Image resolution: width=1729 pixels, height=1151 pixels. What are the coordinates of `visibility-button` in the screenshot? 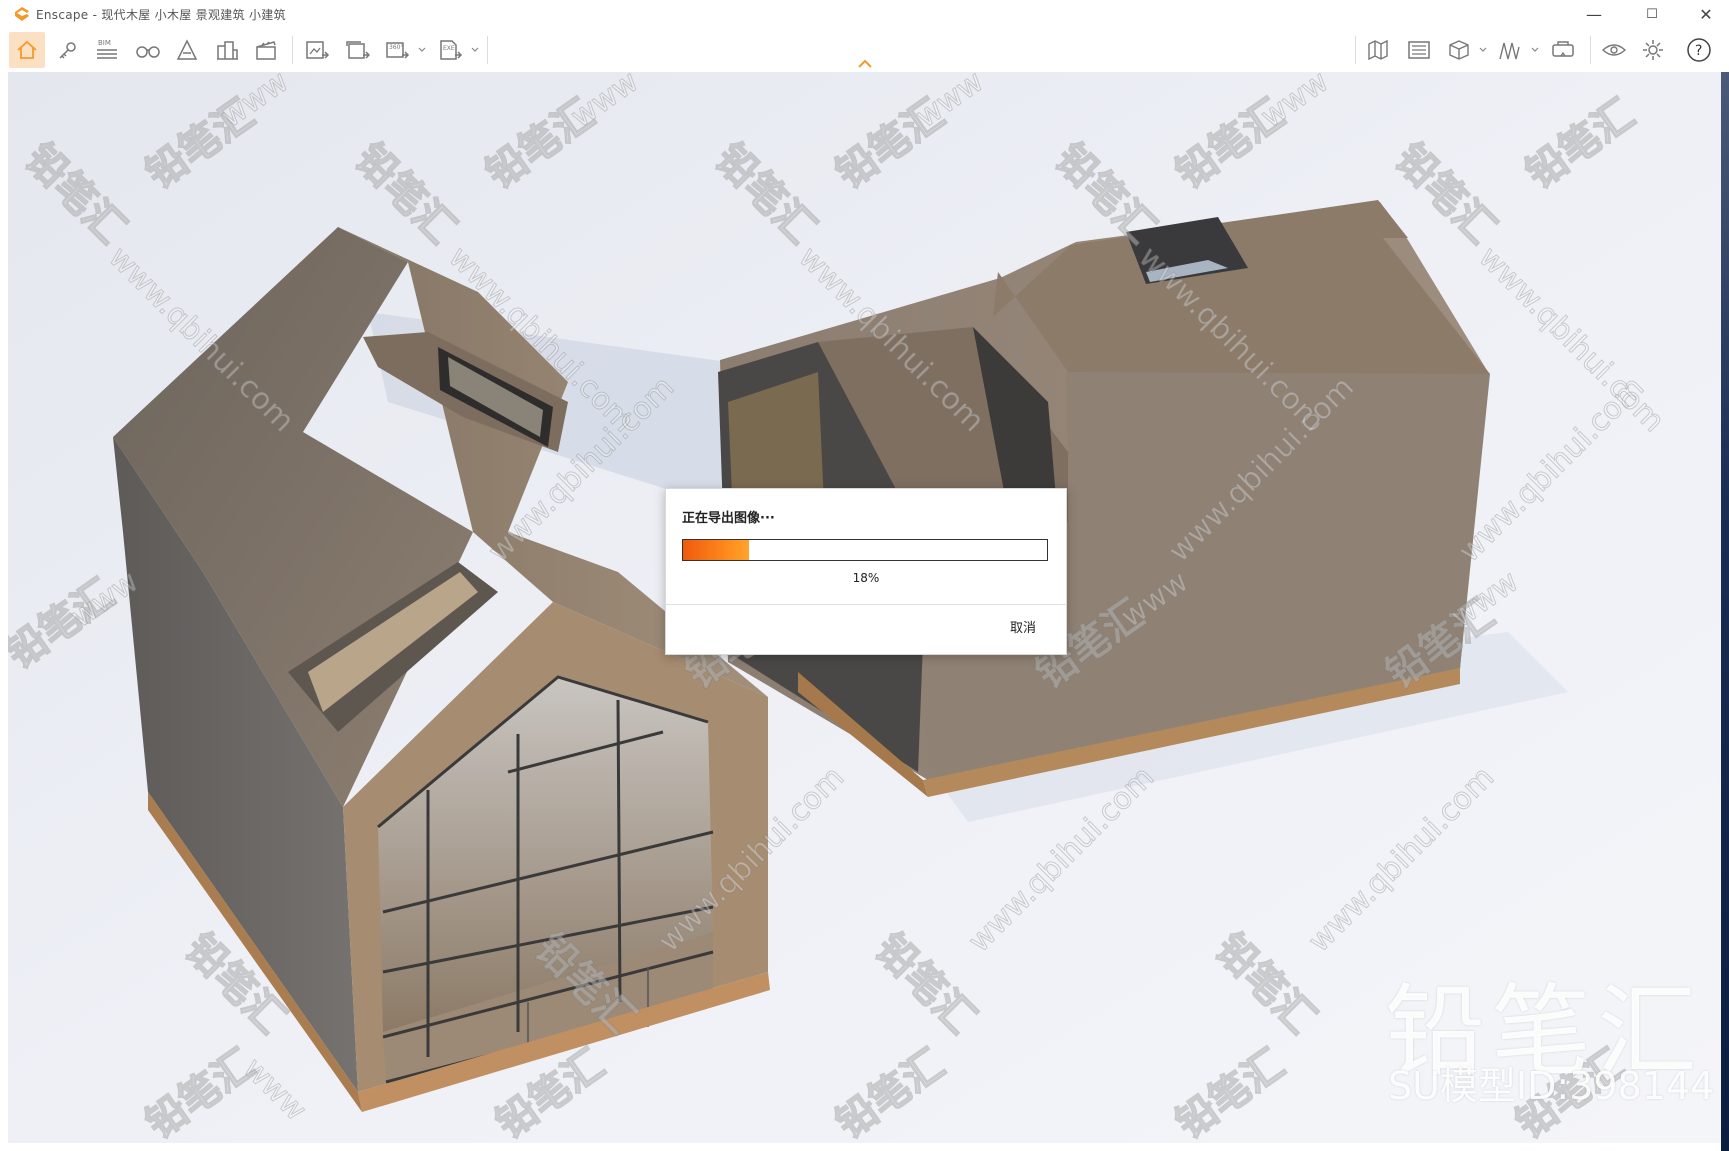 It's located at (1614, 50).